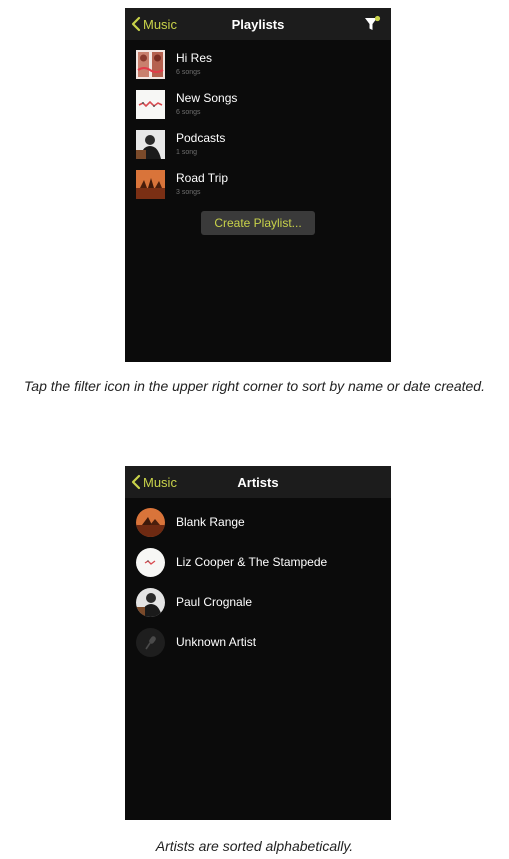 This screenshot has width=509, height=859. I want to click on playlist-item: Hi Res 6 songs, so click(258, 64).